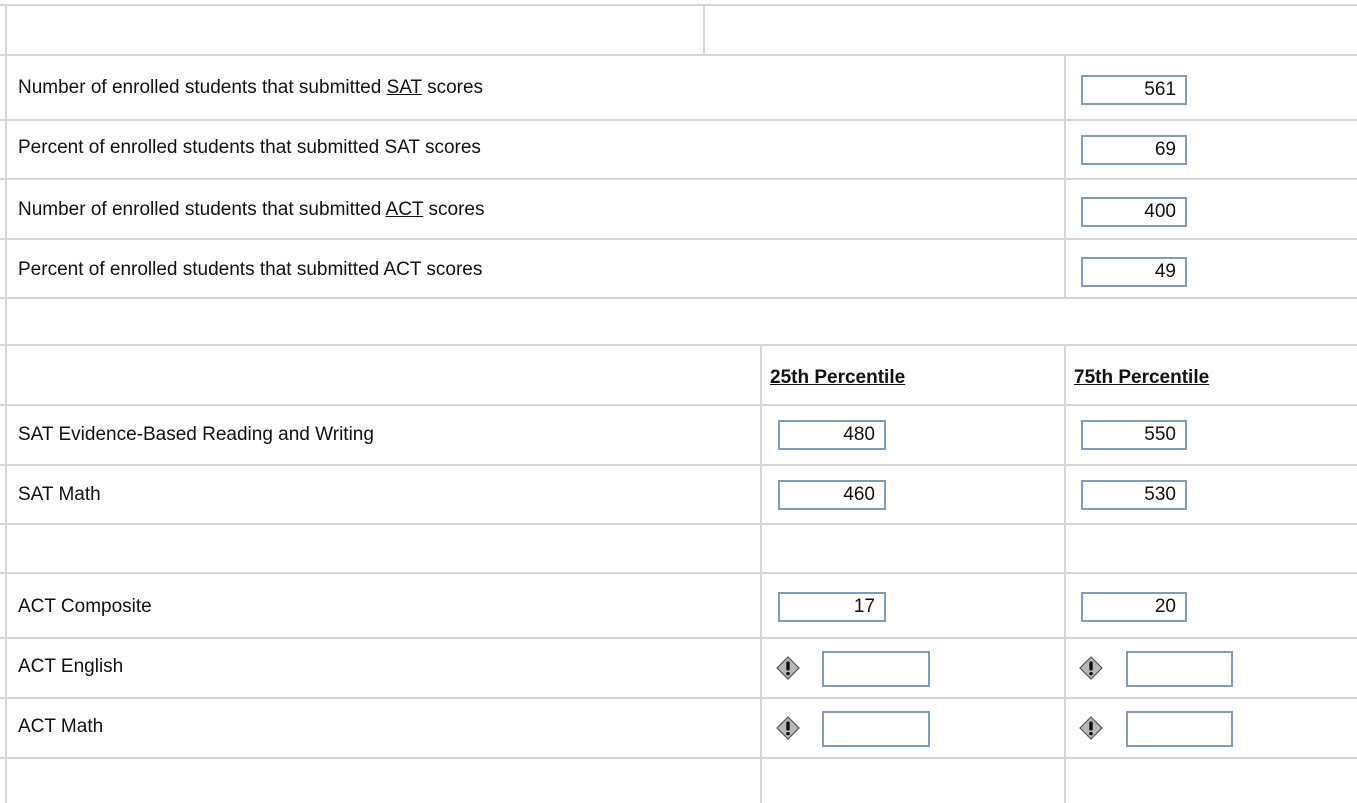 The height and width of the screenshot is (803, 1357). What do you see at coordinates (1134, 435) in the screenshot?
I see `sat-ebrw-75th-field: 550` at bounding box center [1134, 435].